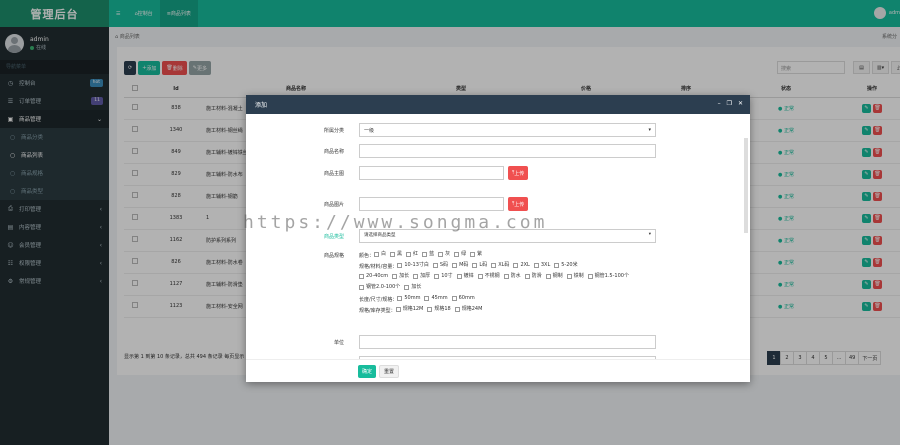 Image resolution: width=900 pixels, height=445 pixels. Describe the element at coordinates (421, 276) in the screenshot. I see `spec-checkbox: 加厚` at that location.